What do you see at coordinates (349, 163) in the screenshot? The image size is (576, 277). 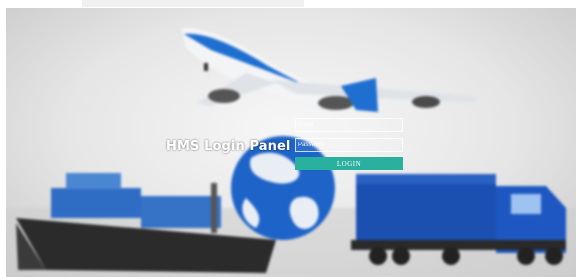 I see `login-button: LOGIN` at bounding box center [349, 163].